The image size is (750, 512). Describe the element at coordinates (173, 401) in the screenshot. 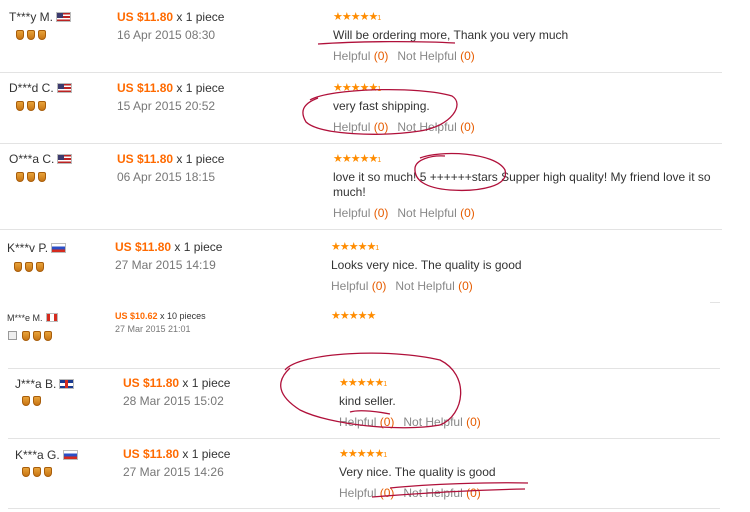

I see `review-date: 28 Mar 2015 15:02` at that location.